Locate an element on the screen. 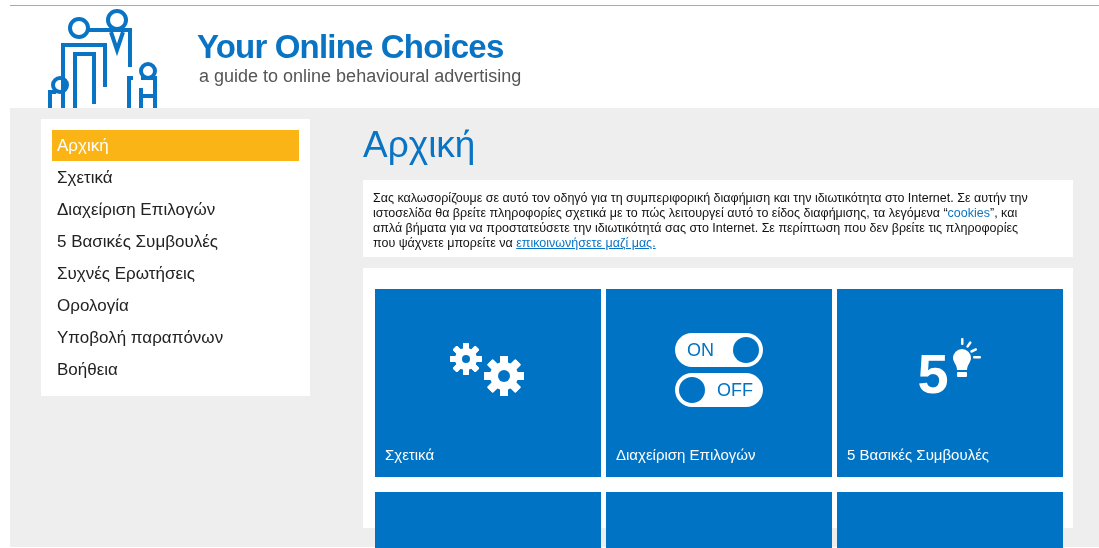 The height and width of the screenshot is (548, 1099). contact-link: επικοινωνήσετε μαζί μας. is located at coordinates (586, 243).